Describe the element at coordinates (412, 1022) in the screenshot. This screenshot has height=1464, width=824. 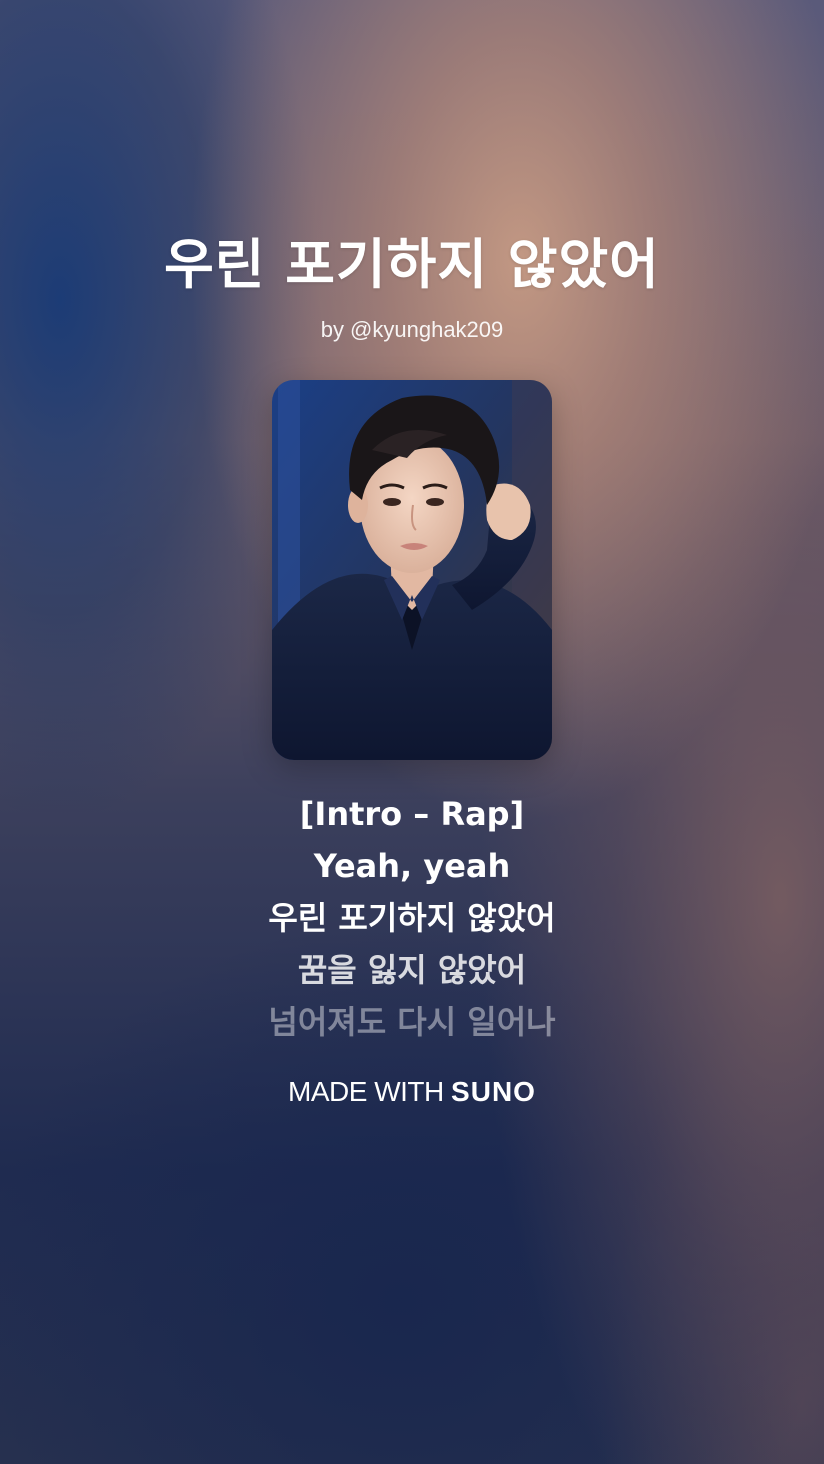
I see `lyric-line: 넘어져도 다시 일어나` at that location.